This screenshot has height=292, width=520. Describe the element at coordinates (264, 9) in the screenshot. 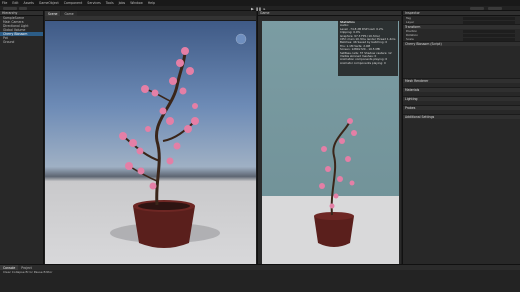

I see `step-button: ▸` at that location.